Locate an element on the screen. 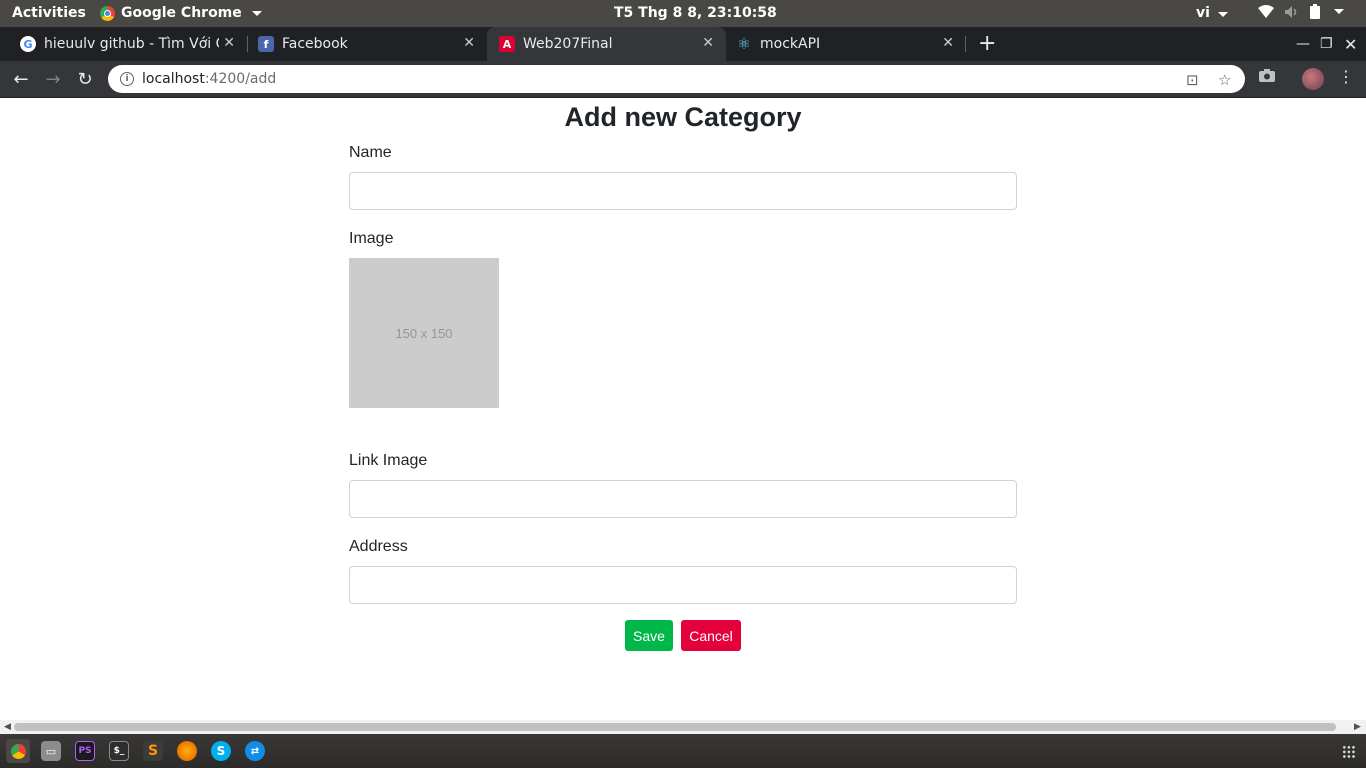 The width and height of the screenshot is (1366, 768). image-label: Image is located at coordinates (371, 238).